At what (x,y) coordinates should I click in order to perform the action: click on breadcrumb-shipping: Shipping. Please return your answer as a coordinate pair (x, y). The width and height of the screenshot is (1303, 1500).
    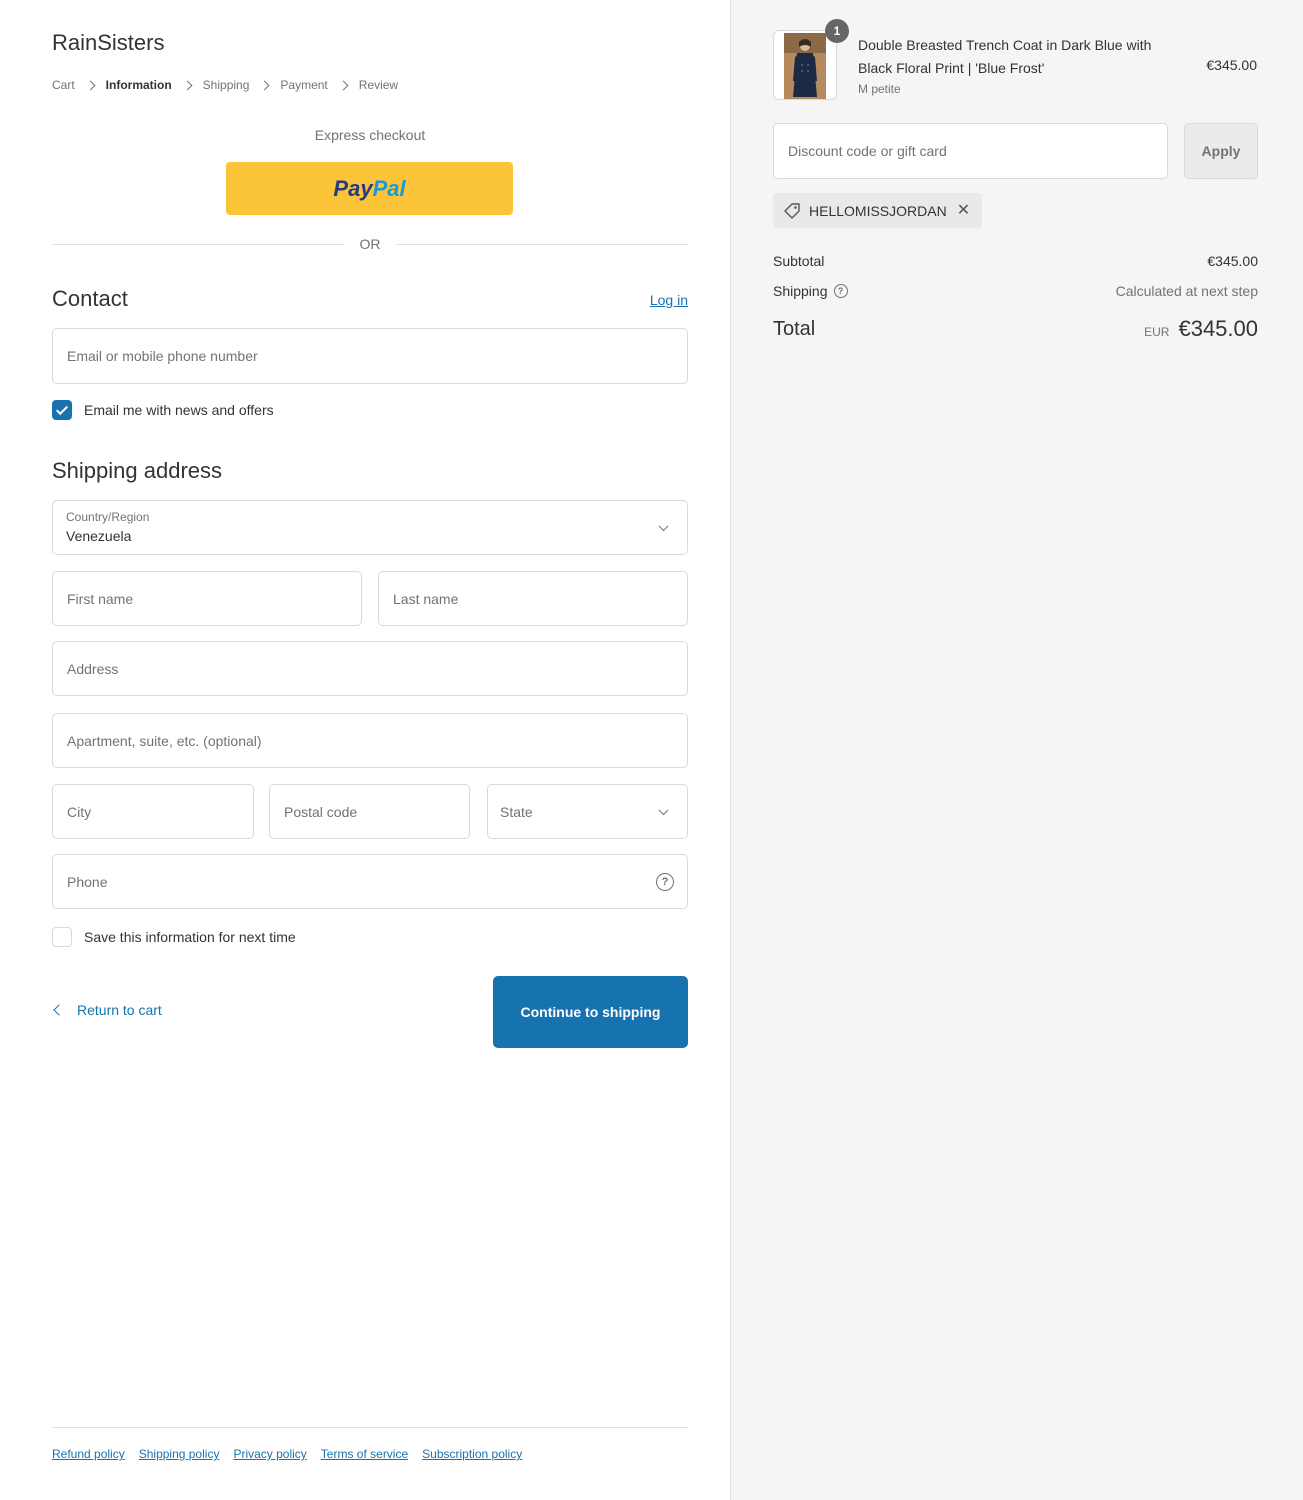
    Looking at the image, I should click on (226, 85).